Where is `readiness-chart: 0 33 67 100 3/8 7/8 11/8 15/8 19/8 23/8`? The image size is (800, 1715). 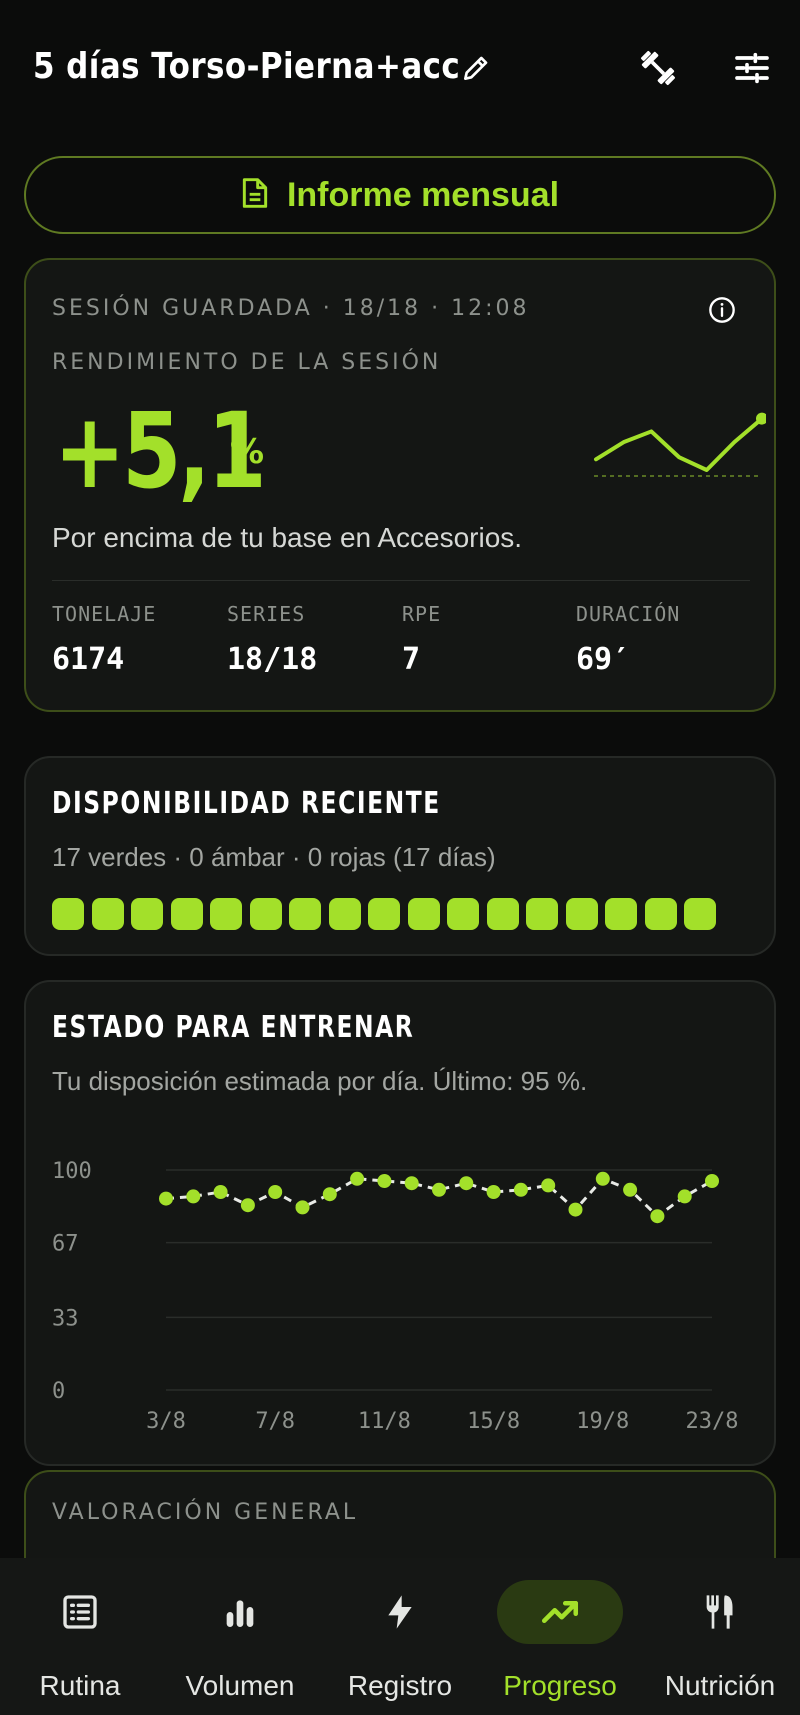
readiness-chart: 0 33 67 100 3/8 7/8 11/8 15/8 19/8 23/8 is located at coordinates (395, 1296).